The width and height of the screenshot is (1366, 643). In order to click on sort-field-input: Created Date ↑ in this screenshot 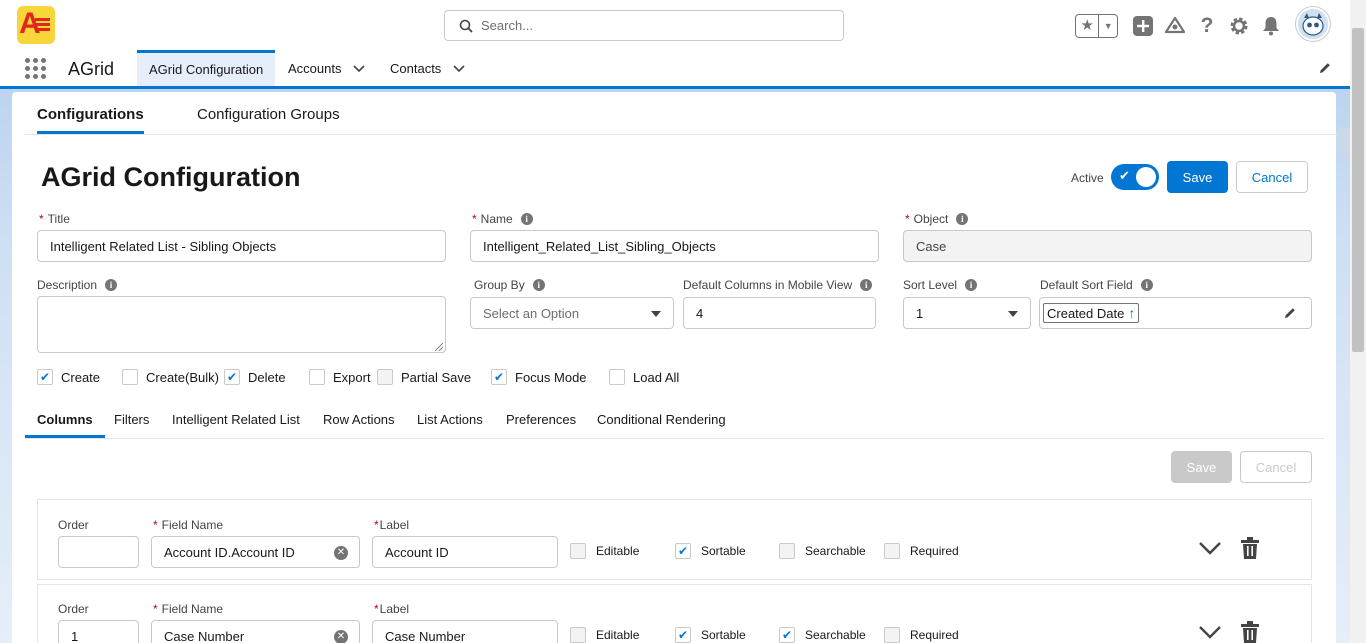, I will do `click(1175, 313)`.